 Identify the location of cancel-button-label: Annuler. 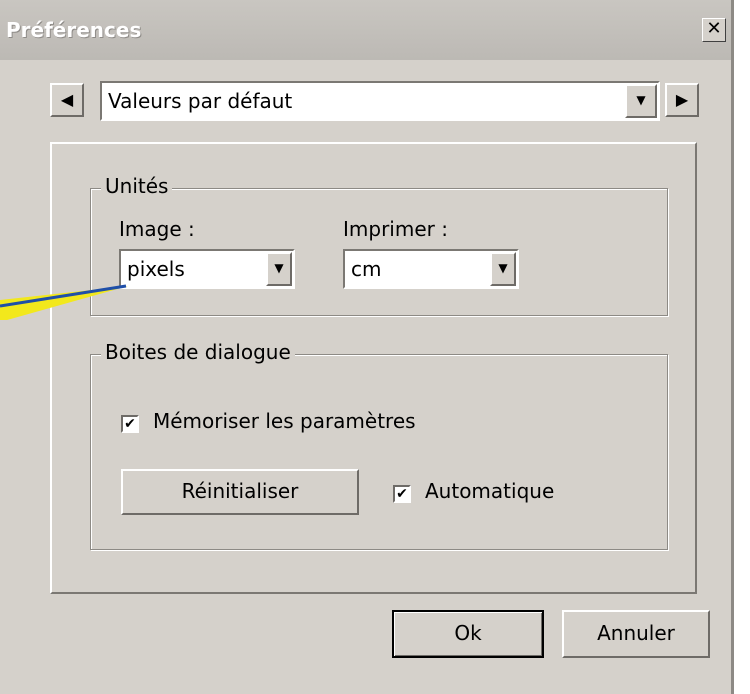
(636, 633).